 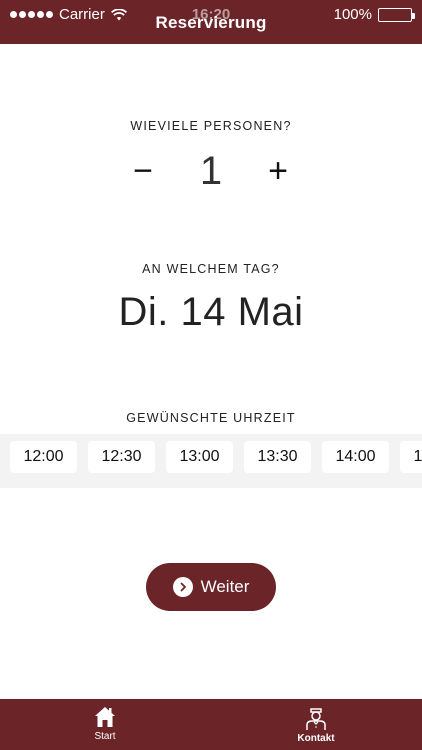 I want to click on time-slot-button: 12:30, so click(x=121, y=457).